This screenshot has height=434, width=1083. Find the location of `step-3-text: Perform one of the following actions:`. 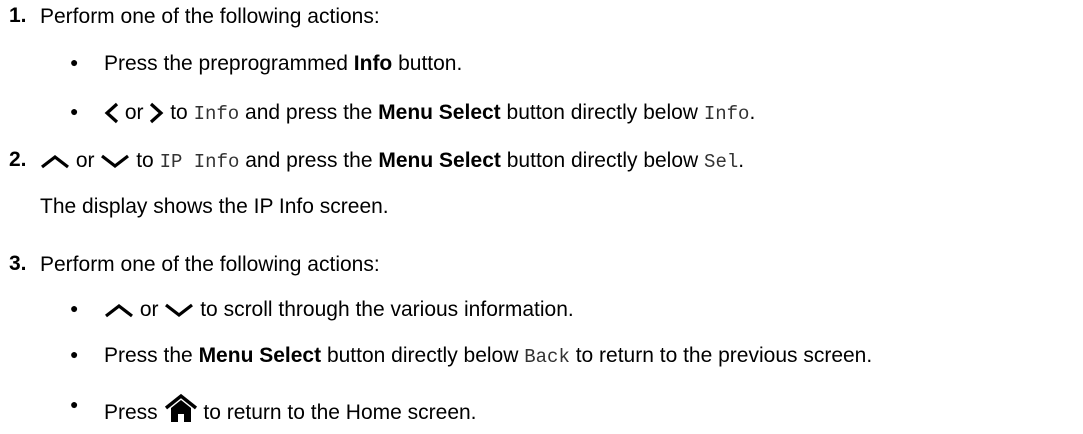

step-3-text: Perform one of the following actions: is located at coordinates (210, 264).